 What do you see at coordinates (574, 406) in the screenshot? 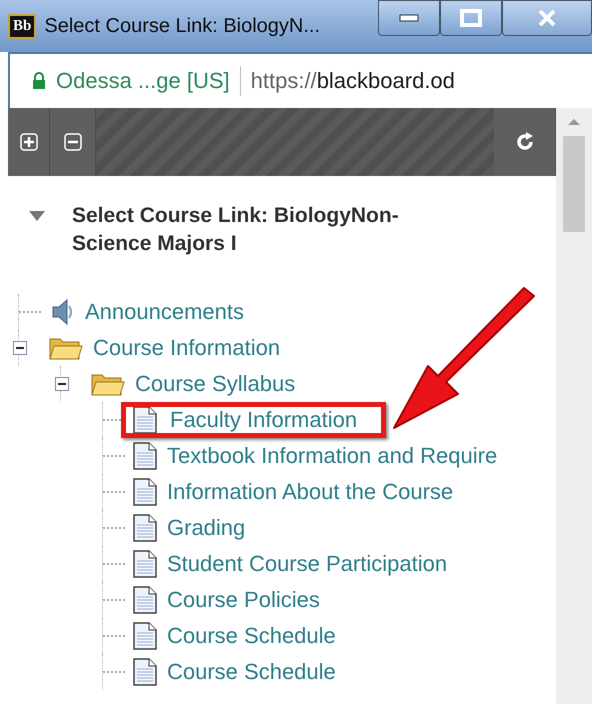
I see `scrollbar` at bounding box center [574, 406].